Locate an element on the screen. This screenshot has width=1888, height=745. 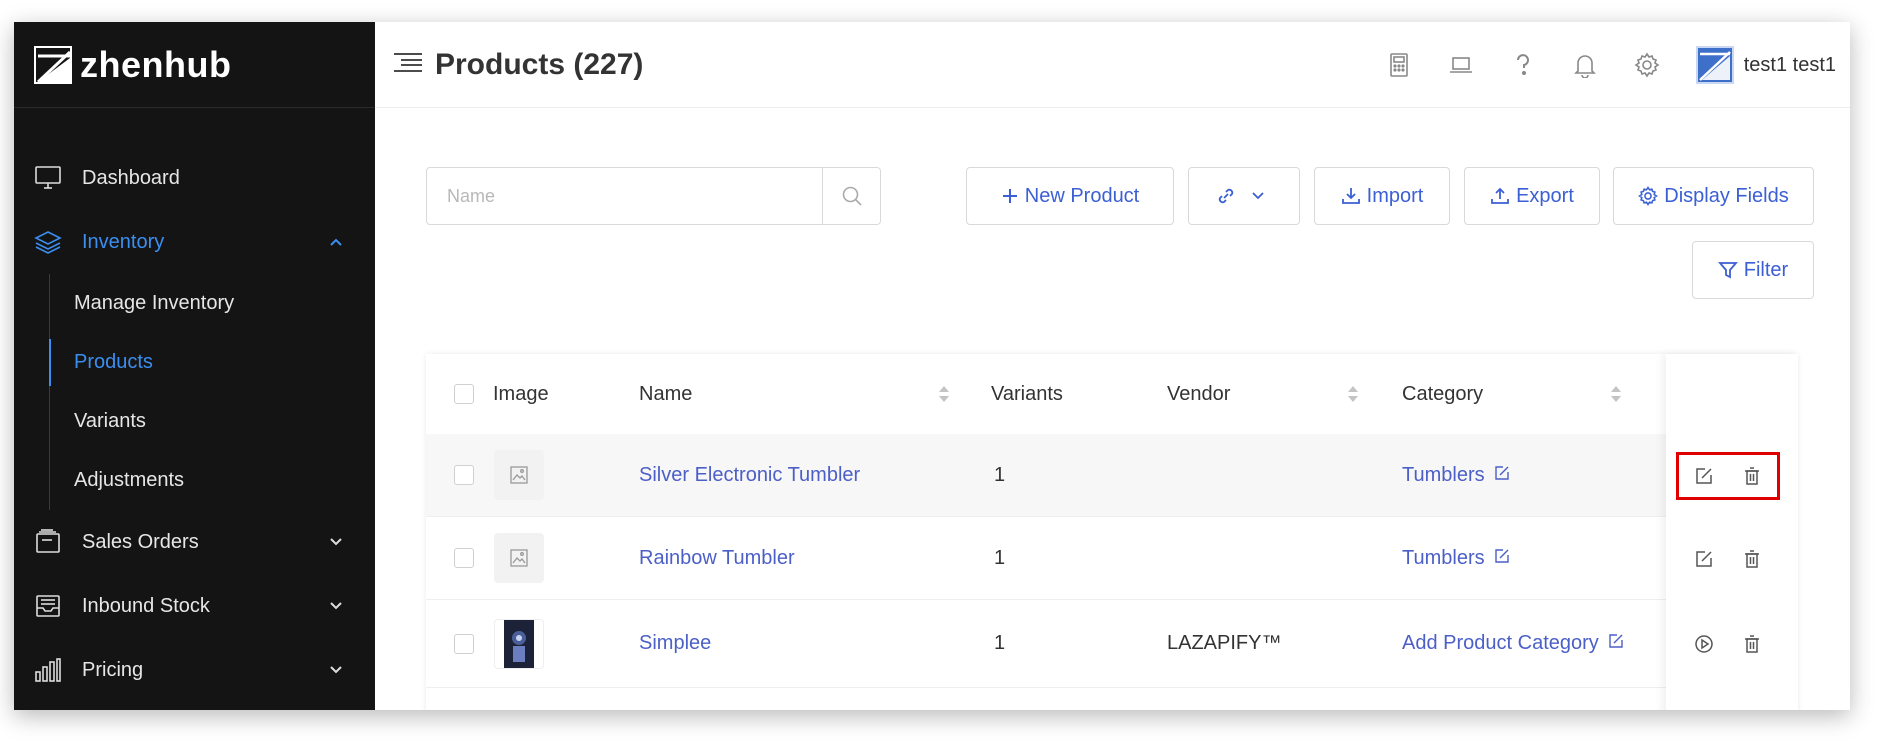
help-icon is located at coordinates (1523, 65).